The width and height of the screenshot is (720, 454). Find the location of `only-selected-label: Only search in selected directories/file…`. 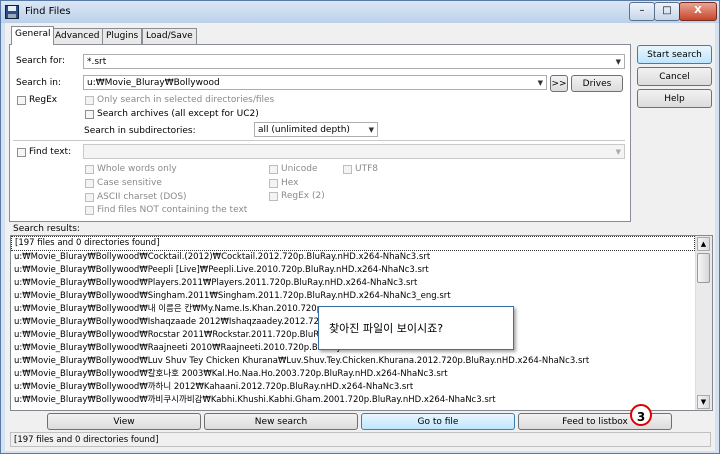

only-selected-label: Only search in selected directories/file… is located at coordinates (186, 100).